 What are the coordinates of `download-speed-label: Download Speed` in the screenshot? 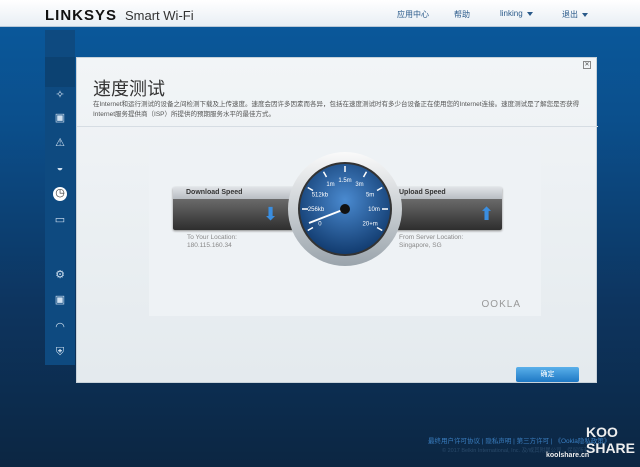 It's located at (235, 193).